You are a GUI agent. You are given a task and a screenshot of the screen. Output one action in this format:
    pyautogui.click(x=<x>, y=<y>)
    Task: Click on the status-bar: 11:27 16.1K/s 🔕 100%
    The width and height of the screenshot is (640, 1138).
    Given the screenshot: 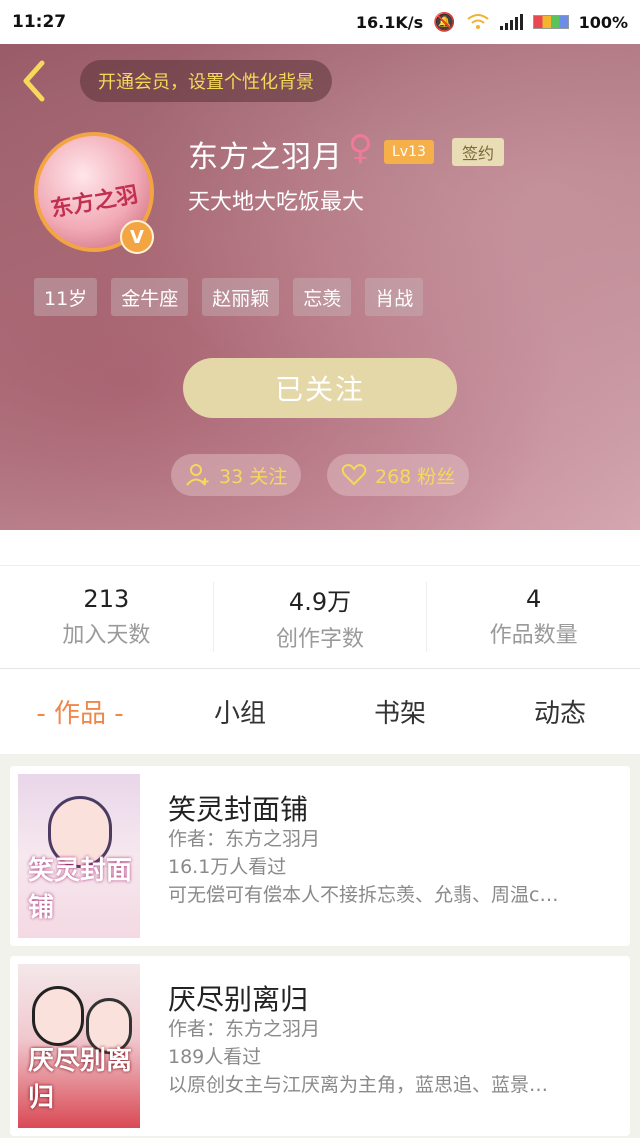 What is the action you would take?
    pyautogui.click(x=320, y=22)
    